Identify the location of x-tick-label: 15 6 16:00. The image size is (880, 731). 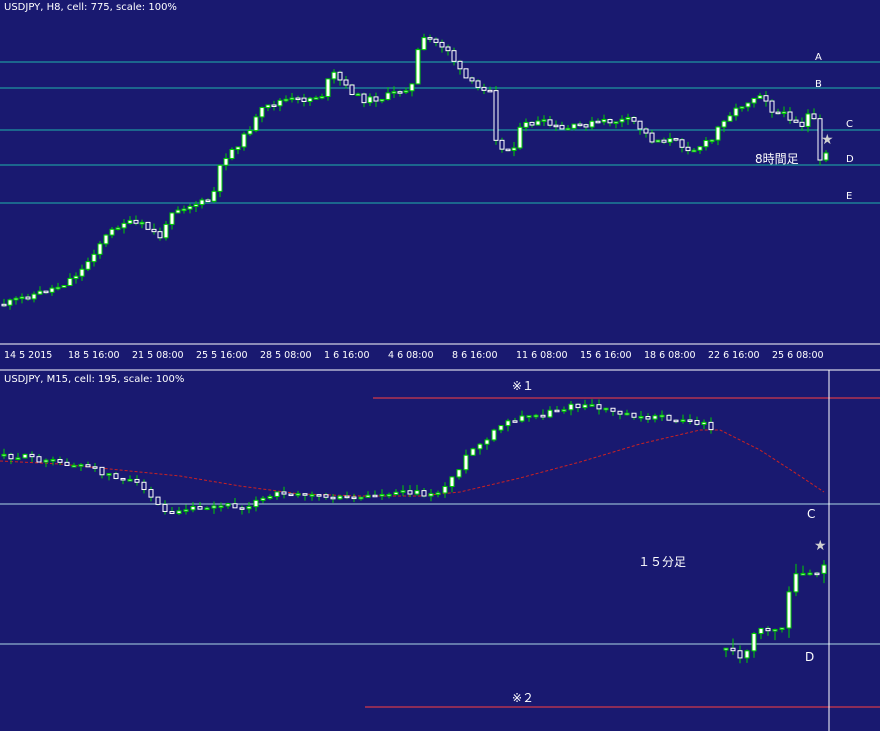
(606, 355).